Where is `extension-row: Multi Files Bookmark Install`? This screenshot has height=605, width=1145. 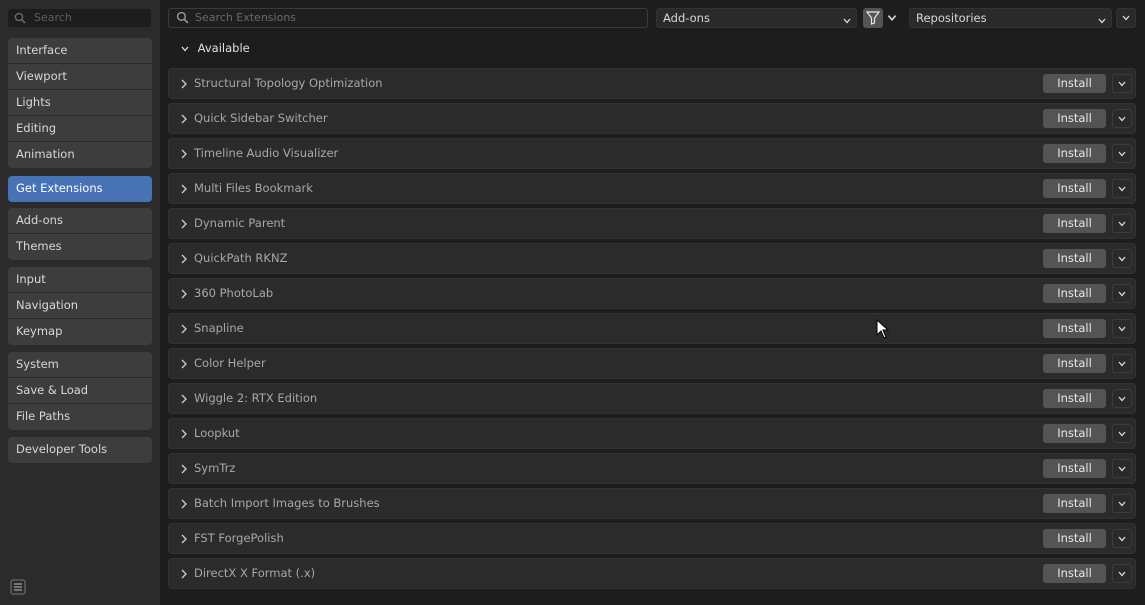
extension-row: Multi Files Bookmark Install is located at coordinates (652, 188).